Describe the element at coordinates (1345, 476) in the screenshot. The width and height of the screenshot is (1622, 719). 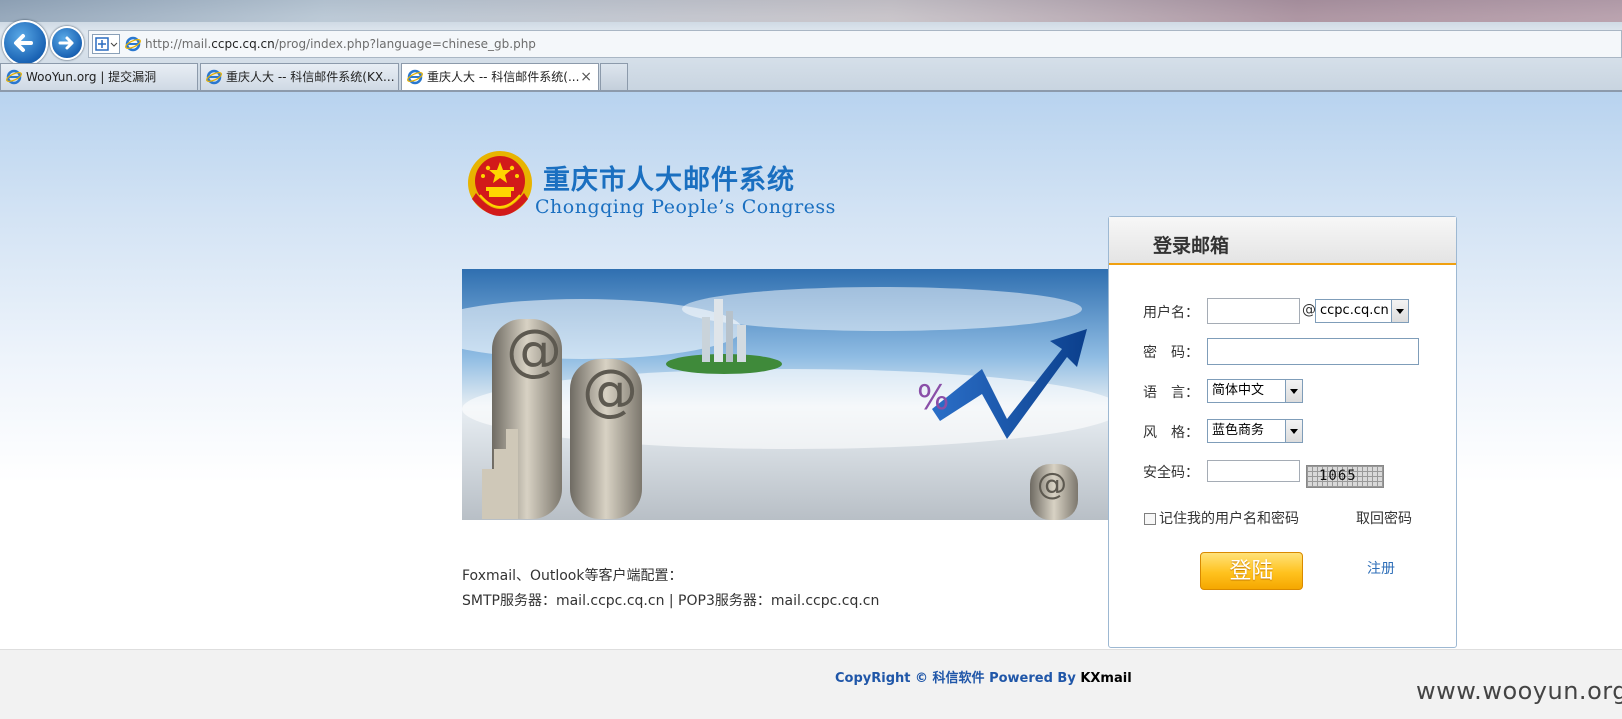
I see `captcha-image: 1065` at that location.